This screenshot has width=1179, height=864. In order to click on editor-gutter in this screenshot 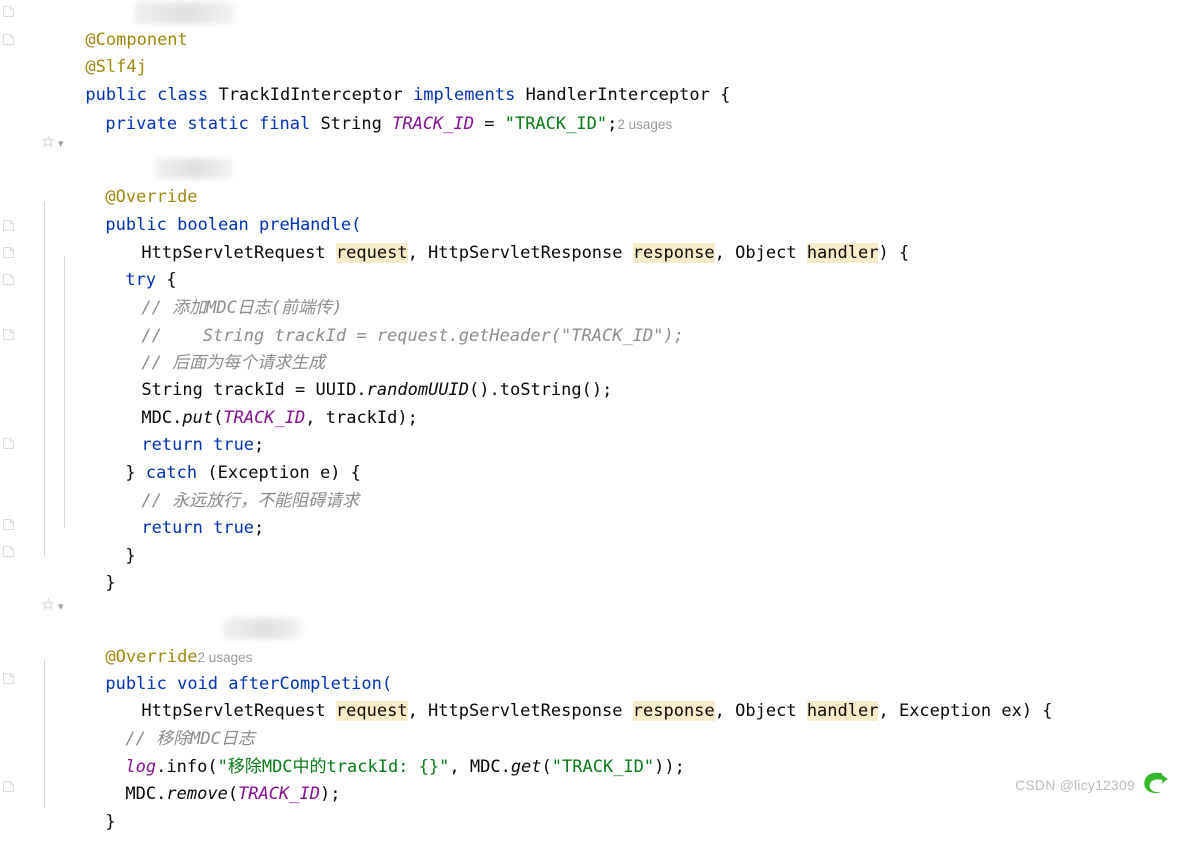, I will do `click(9, 404)`.